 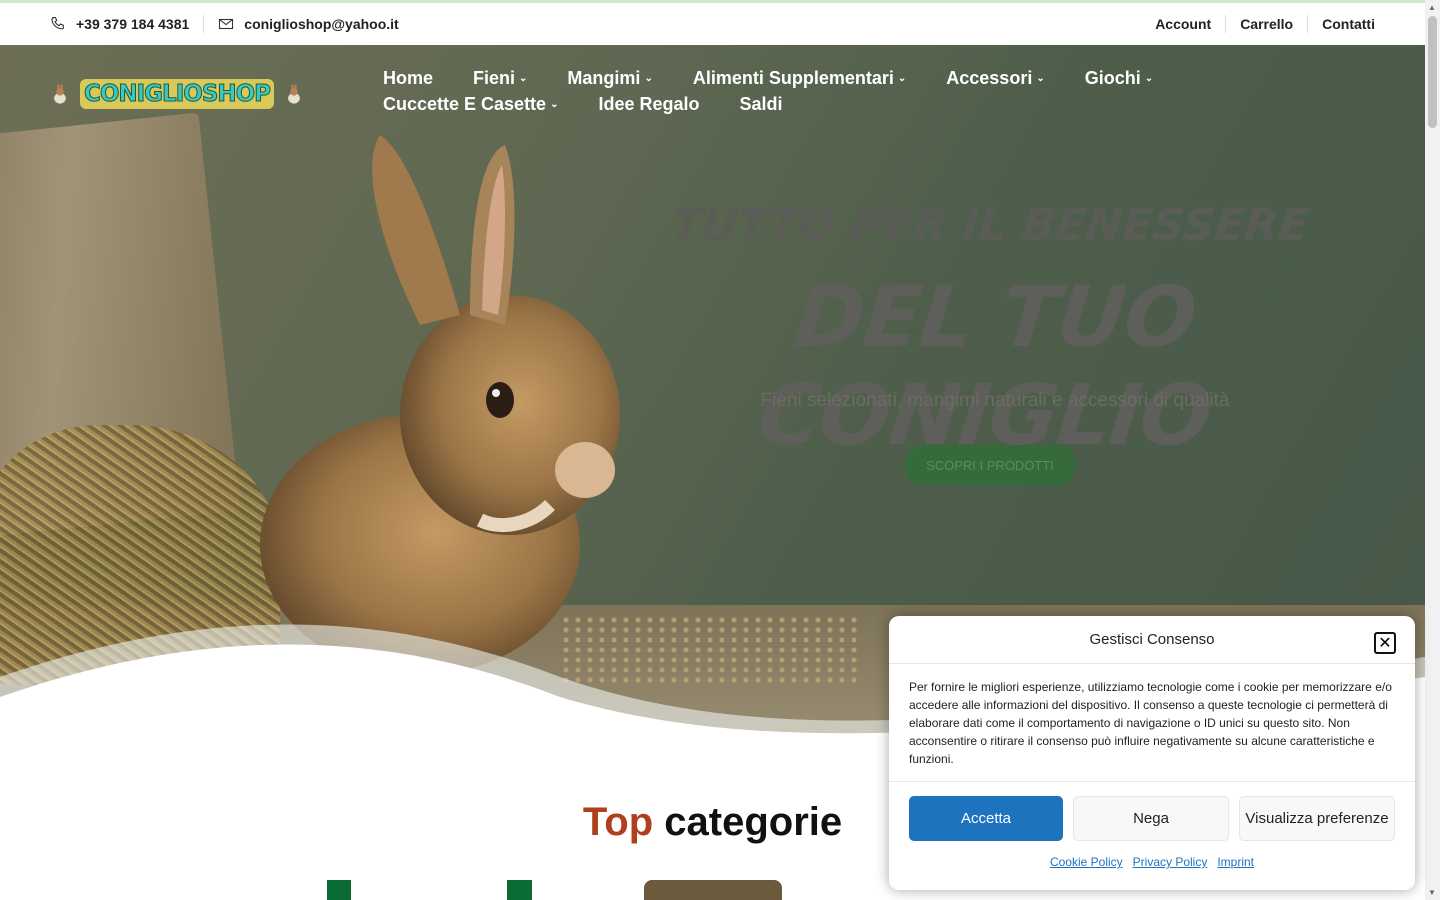 I want to click on nav-label: Saldi, so click(x=761, y=103).